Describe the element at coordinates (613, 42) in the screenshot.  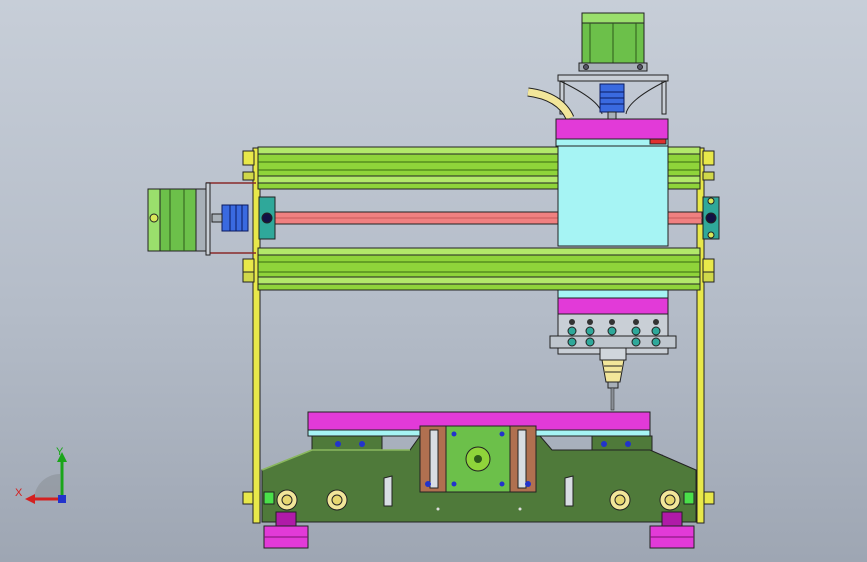
I see `z-axis-stepper-motor` at that location.